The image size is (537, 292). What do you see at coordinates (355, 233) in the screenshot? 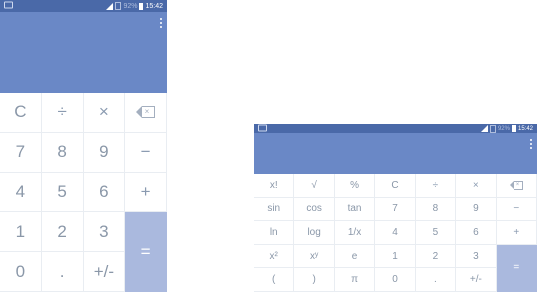
I see `reciprocal-key: 1/x` at bounding box center [355, 233].